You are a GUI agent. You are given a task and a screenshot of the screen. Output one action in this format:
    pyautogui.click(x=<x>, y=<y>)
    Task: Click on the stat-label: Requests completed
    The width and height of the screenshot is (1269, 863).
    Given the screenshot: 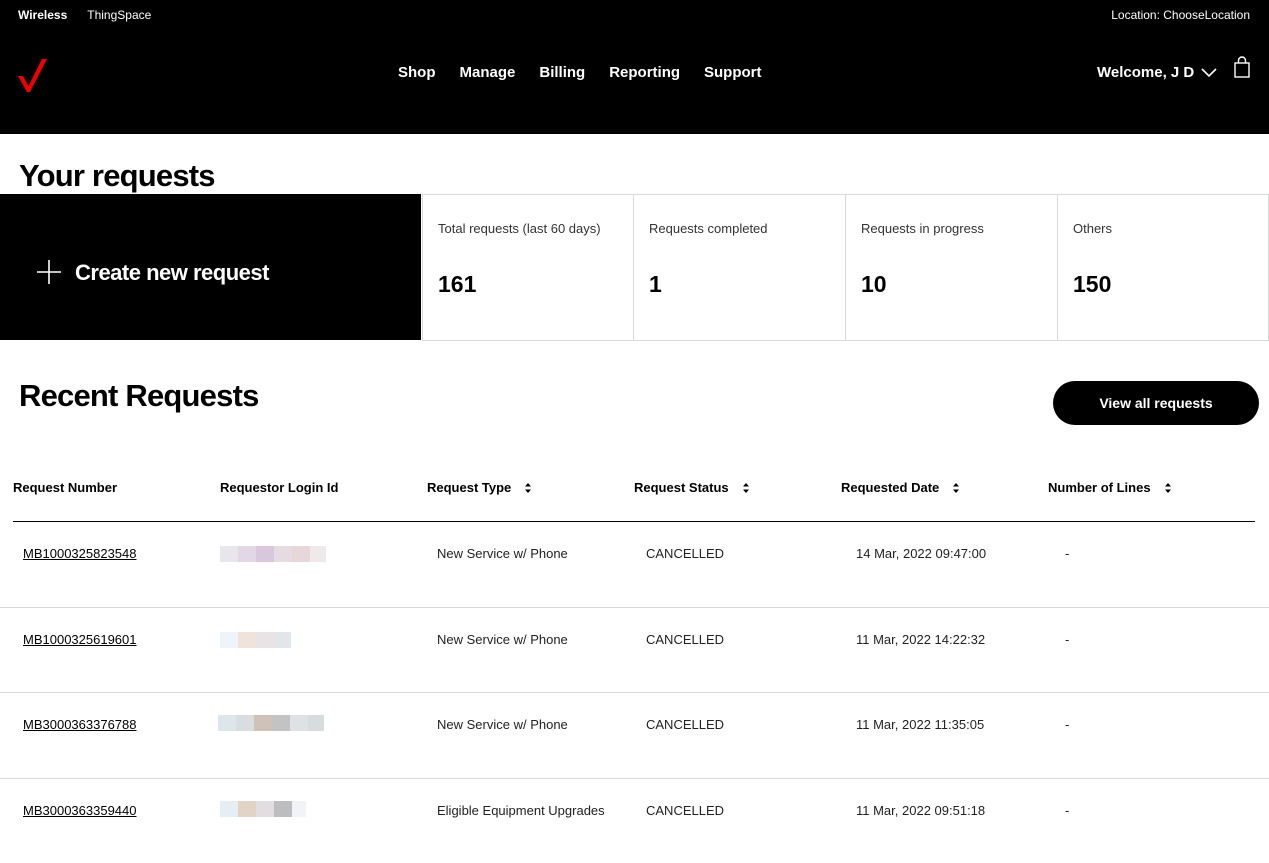 What is the action you would take?
    pyautogui.click(x=708, y=228)
    